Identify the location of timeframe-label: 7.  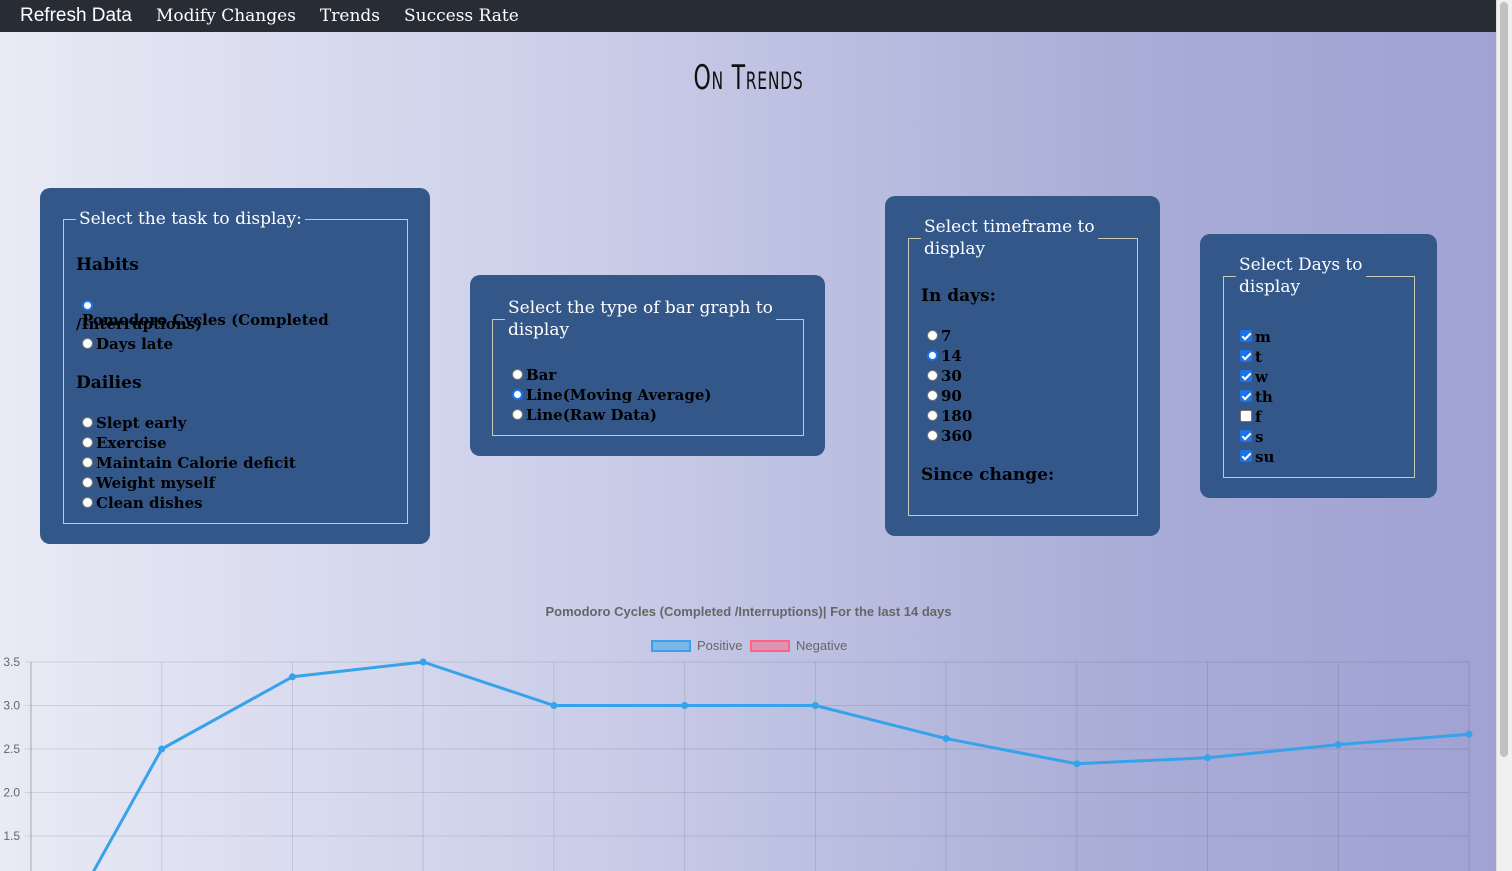
(946, 336).